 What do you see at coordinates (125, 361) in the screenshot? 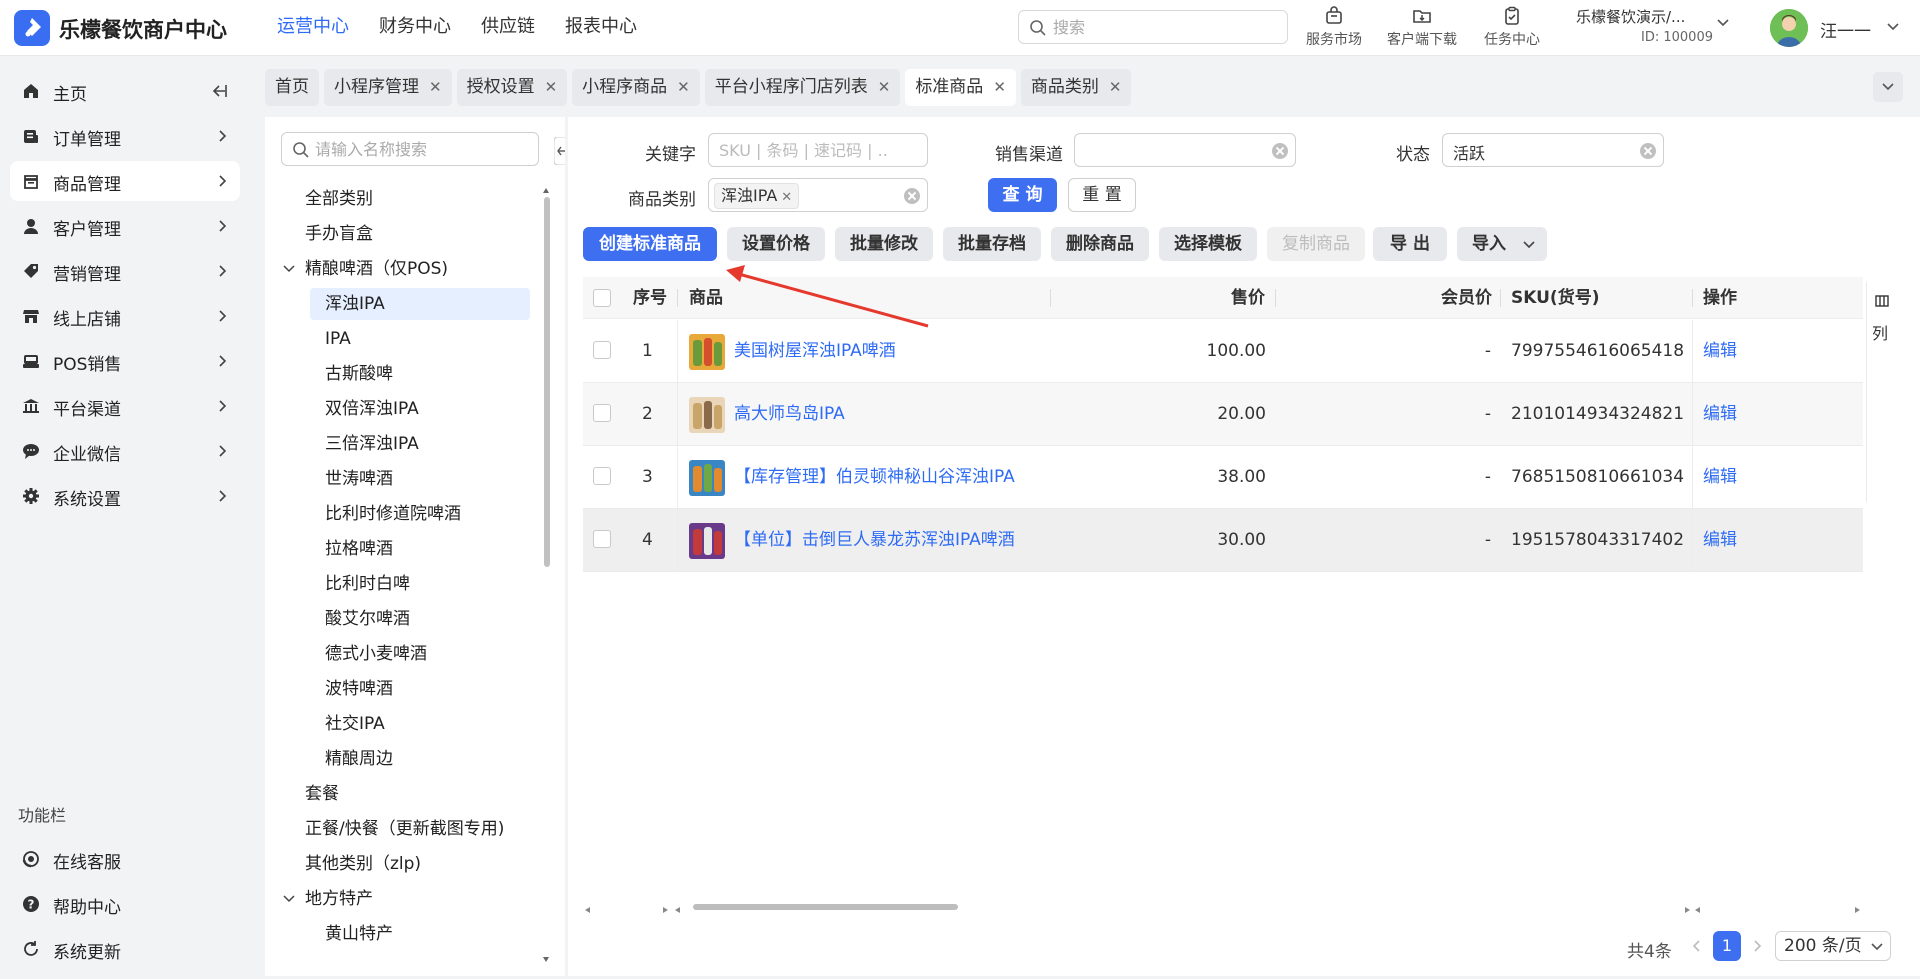
I see `sidebar-item-pos: POS销售` at bounding box center [125, 361].